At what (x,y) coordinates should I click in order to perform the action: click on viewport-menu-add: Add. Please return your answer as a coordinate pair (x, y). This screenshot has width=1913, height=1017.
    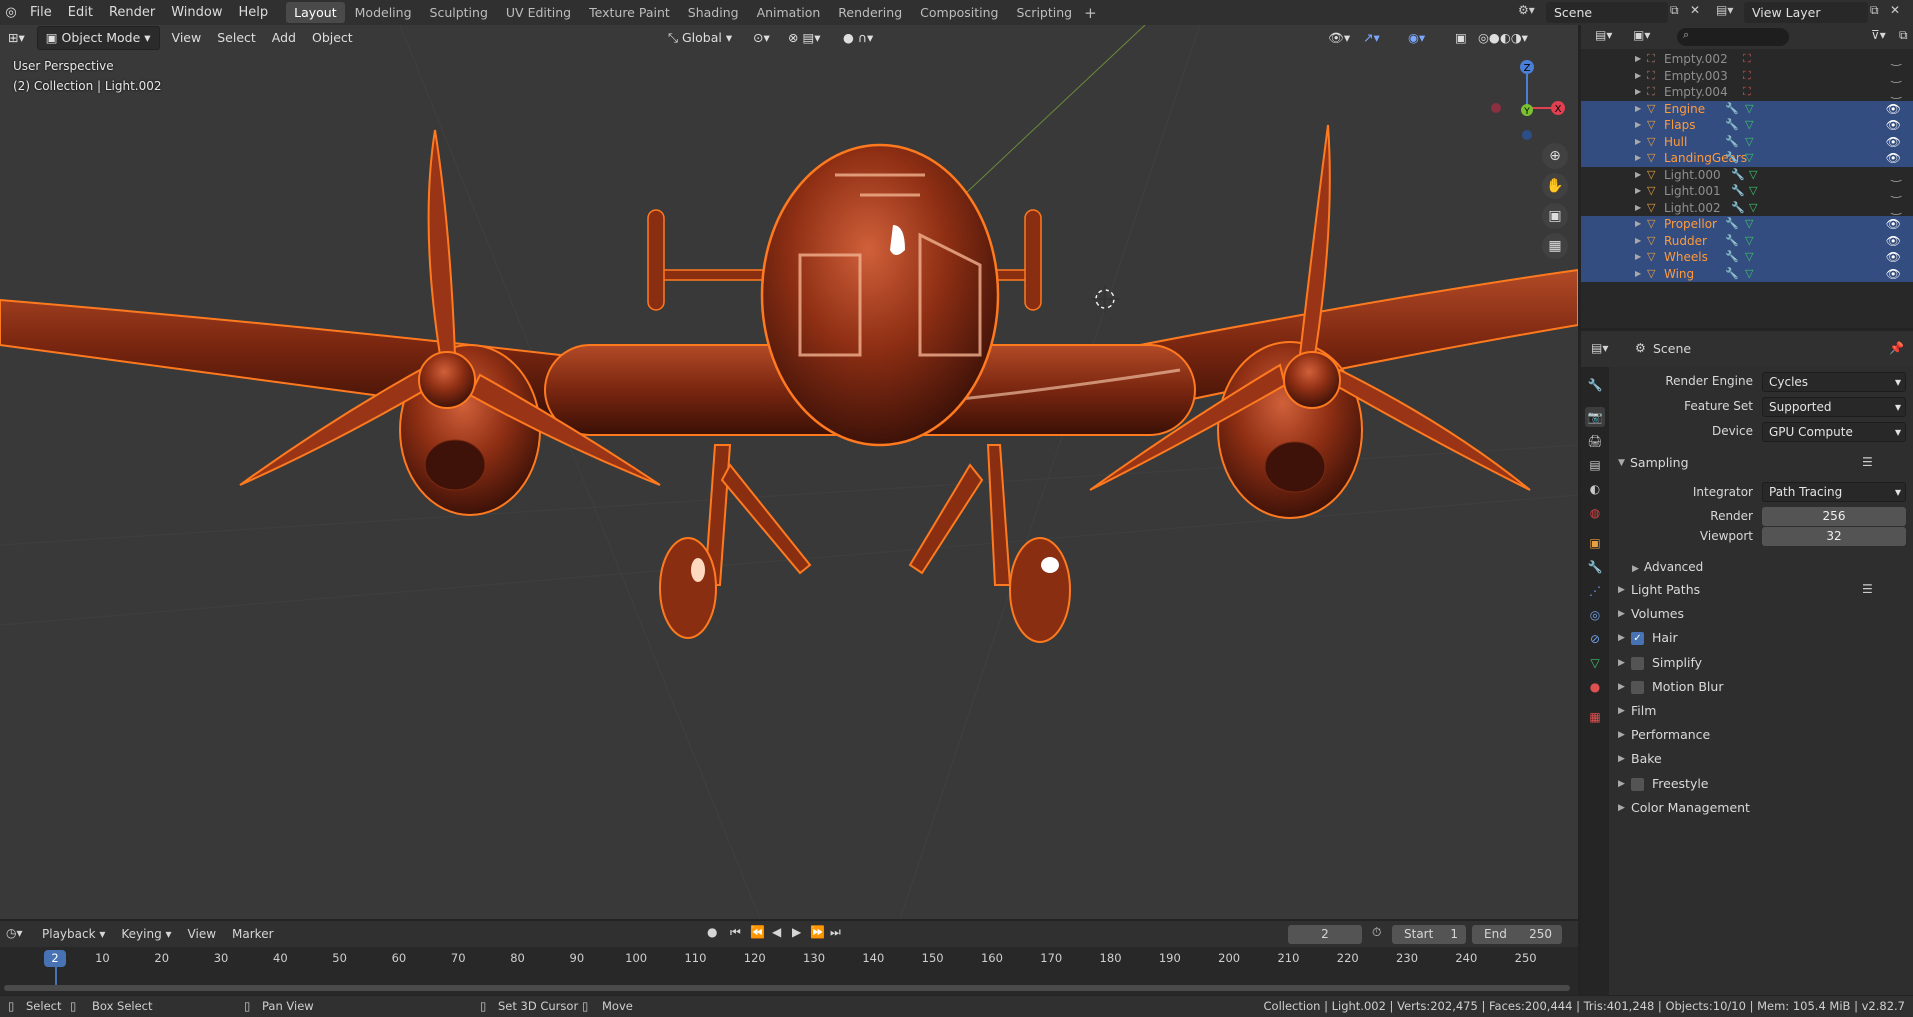
    Looking at the image, I should click on (284, 38).